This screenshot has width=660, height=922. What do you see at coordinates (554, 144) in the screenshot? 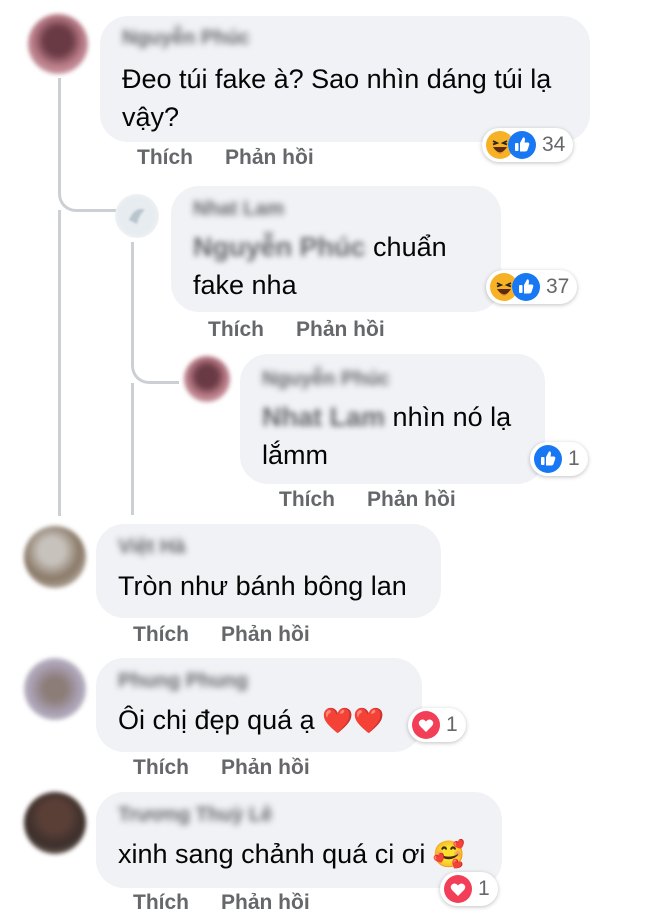
I see `reaction-count: 34` at bounding box center [554, 144].